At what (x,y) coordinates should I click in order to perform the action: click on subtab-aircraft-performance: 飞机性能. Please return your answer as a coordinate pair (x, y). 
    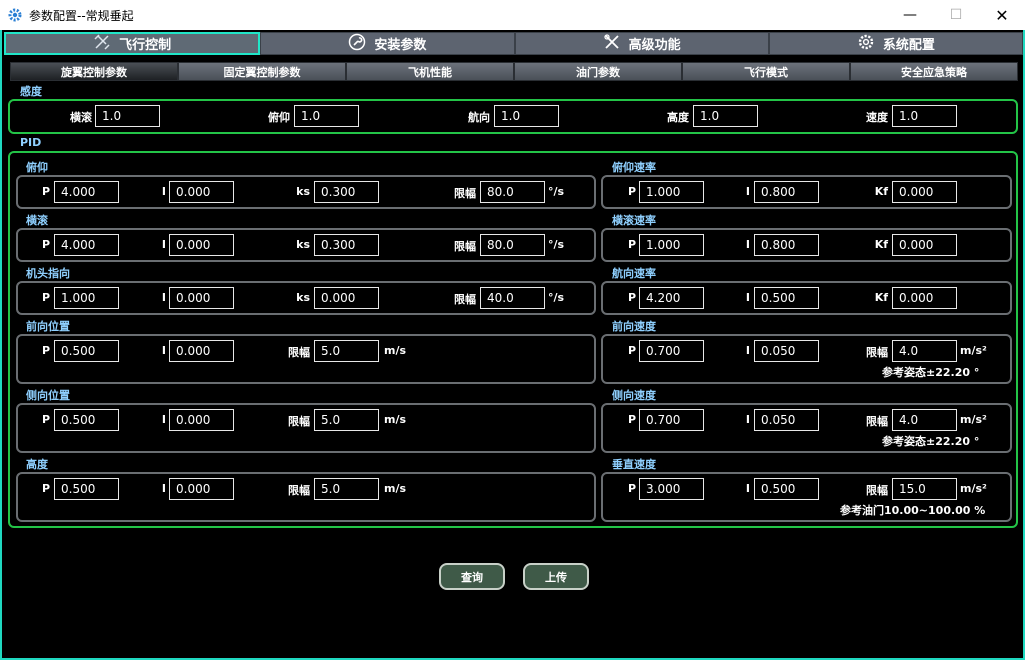
    Looking at the image, I should click on (430, 71).